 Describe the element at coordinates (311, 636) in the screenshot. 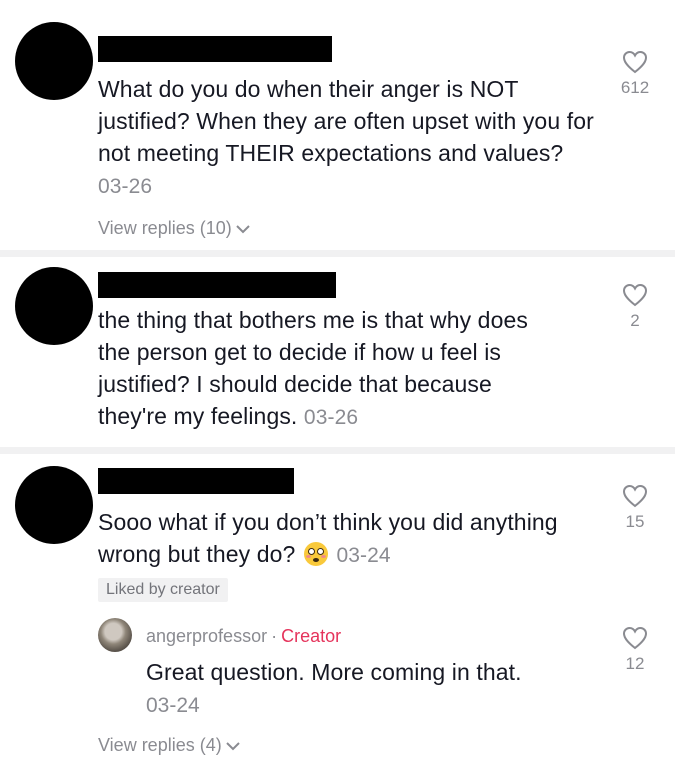

I see `creator-label: Creator` at that location.